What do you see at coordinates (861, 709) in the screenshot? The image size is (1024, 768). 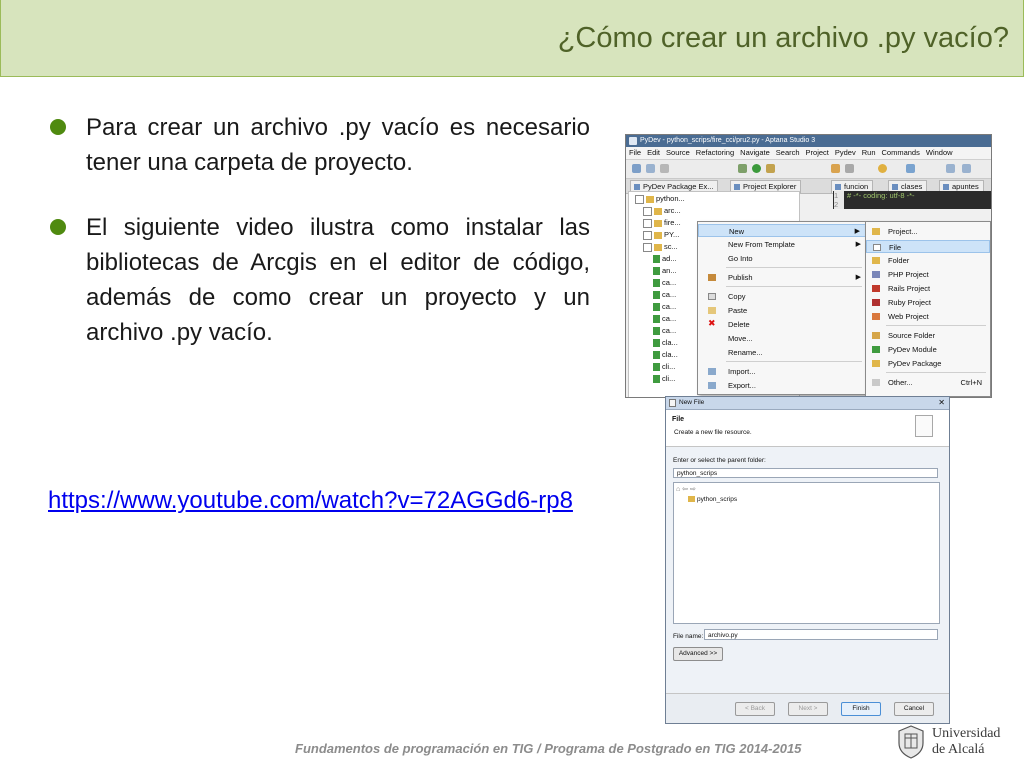 I see `finish-button: Finish` at bounding box center [861, 709].